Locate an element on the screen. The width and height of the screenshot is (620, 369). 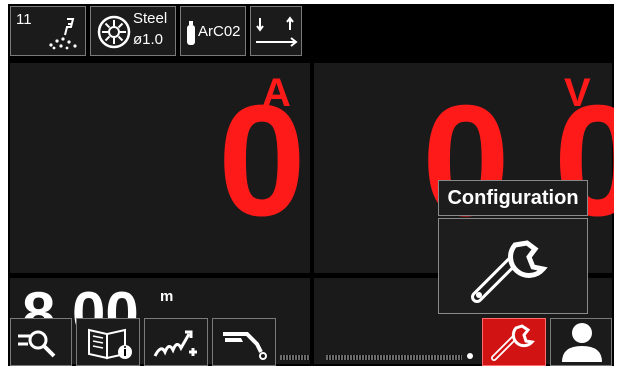
gas-bottle-icon is located at coordinates (191, 33).